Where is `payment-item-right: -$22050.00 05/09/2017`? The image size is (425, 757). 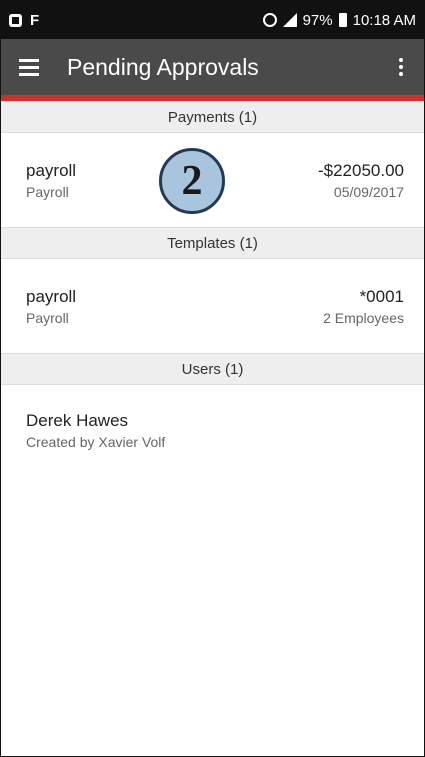 payment-item-right: -$22050.00 05/09/2017 is located at coordinates (361, 180).